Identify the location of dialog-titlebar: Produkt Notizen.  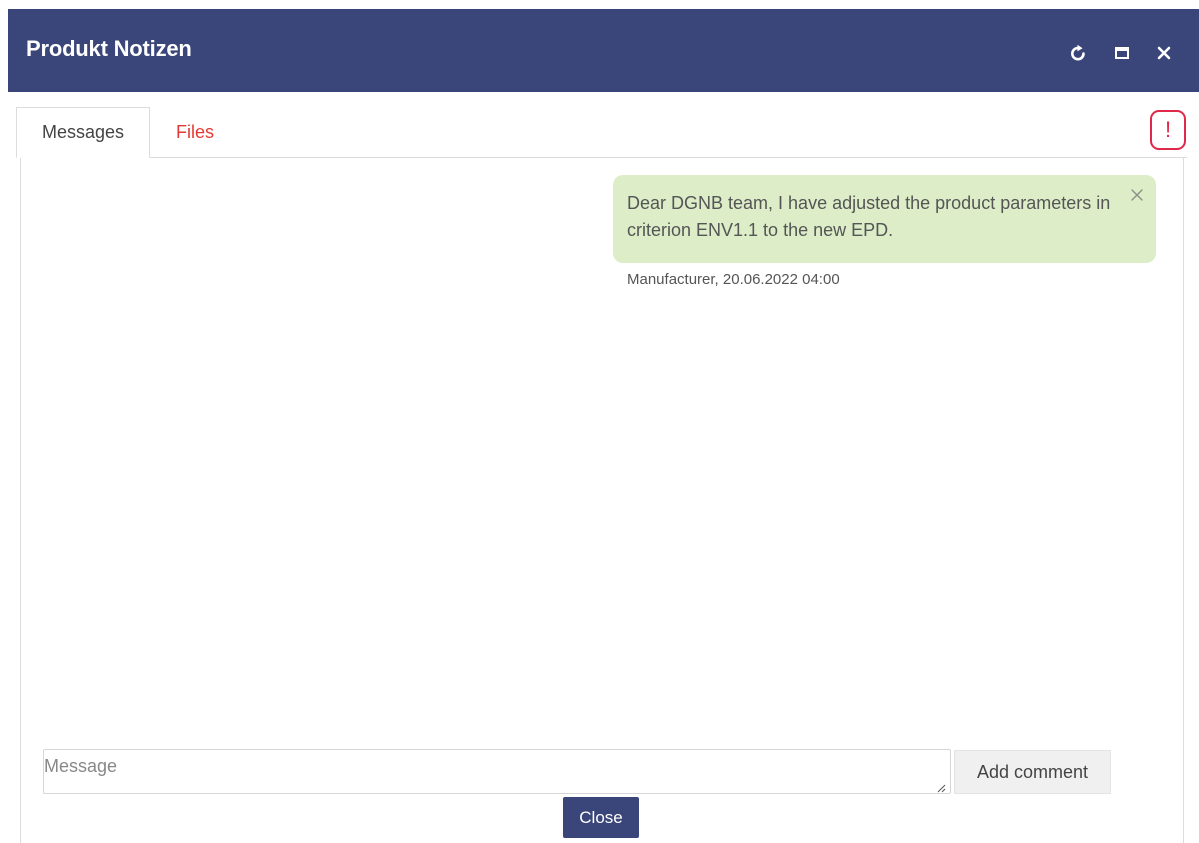
(603, 50).